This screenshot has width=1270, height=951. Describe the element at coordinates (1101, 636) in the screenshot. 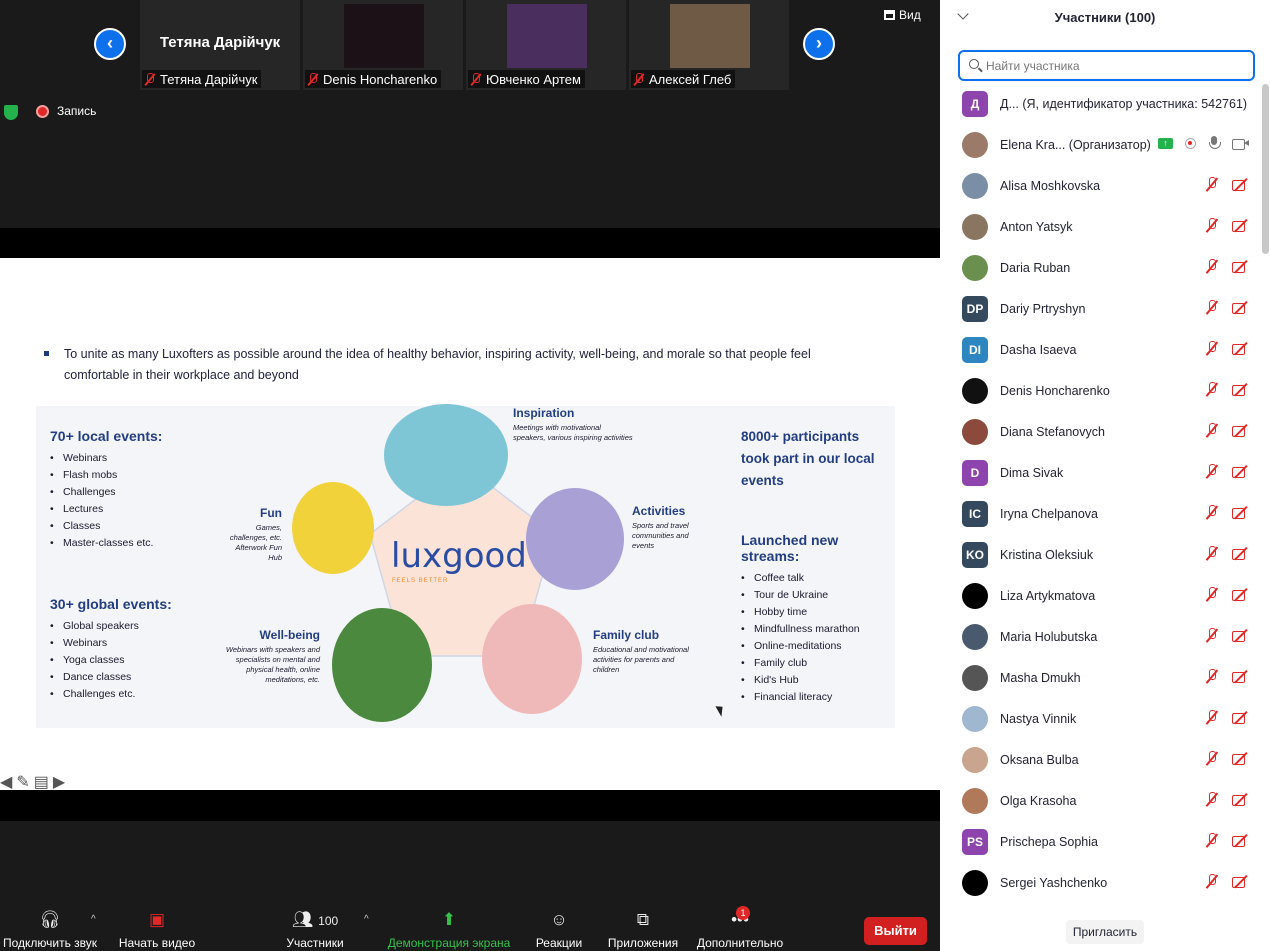

I see `participant-row: Maria Holubutska` at that location.